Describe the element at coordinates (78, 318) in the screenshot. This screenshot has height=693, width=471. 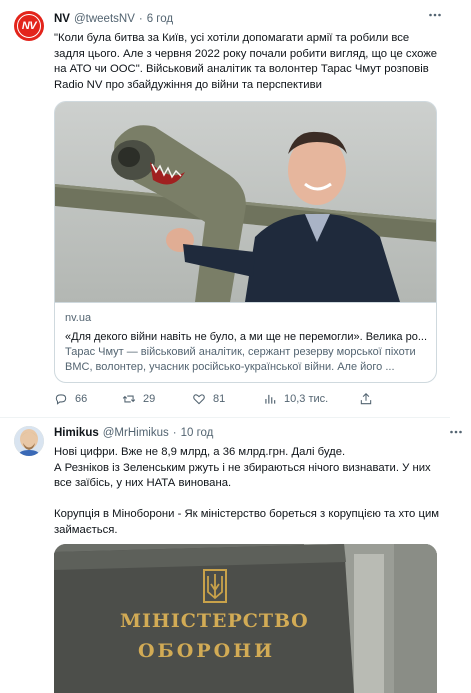
I see `card-domain: nv.ua` at that location.